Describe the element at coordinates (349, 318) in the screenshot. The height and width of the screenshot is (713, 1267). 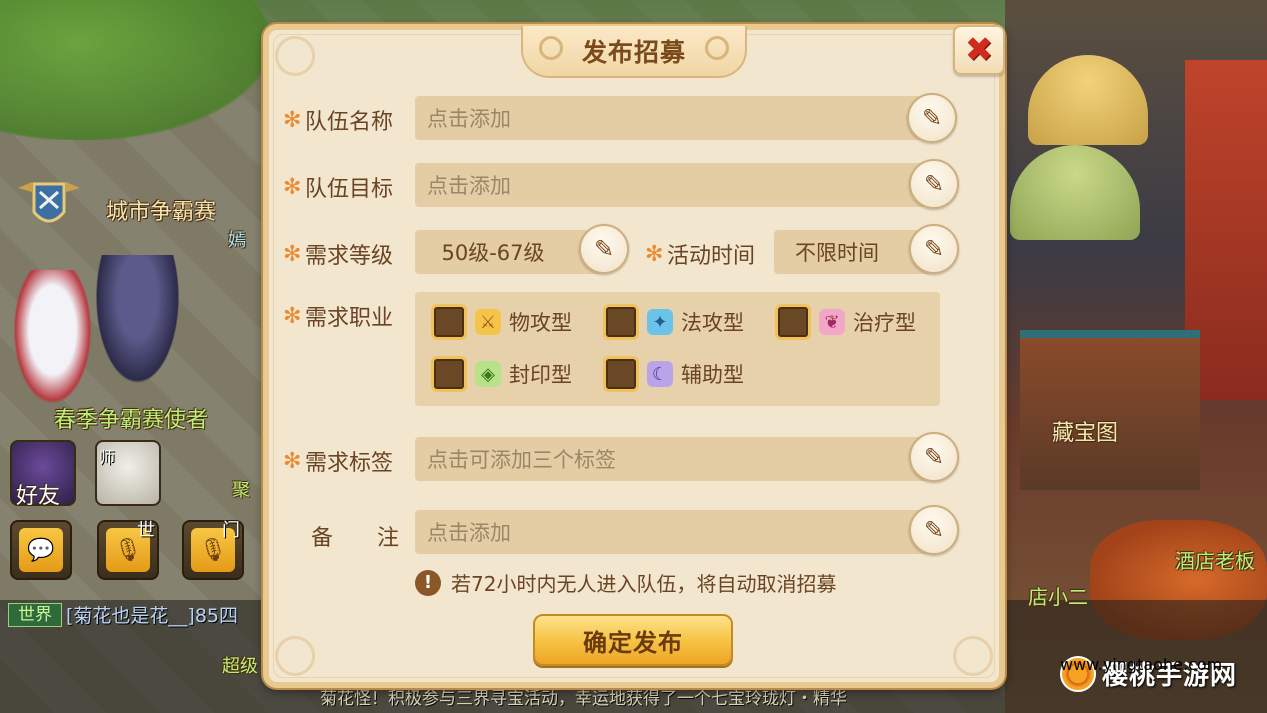
I see `jobs-label: 需求职业` at that location.